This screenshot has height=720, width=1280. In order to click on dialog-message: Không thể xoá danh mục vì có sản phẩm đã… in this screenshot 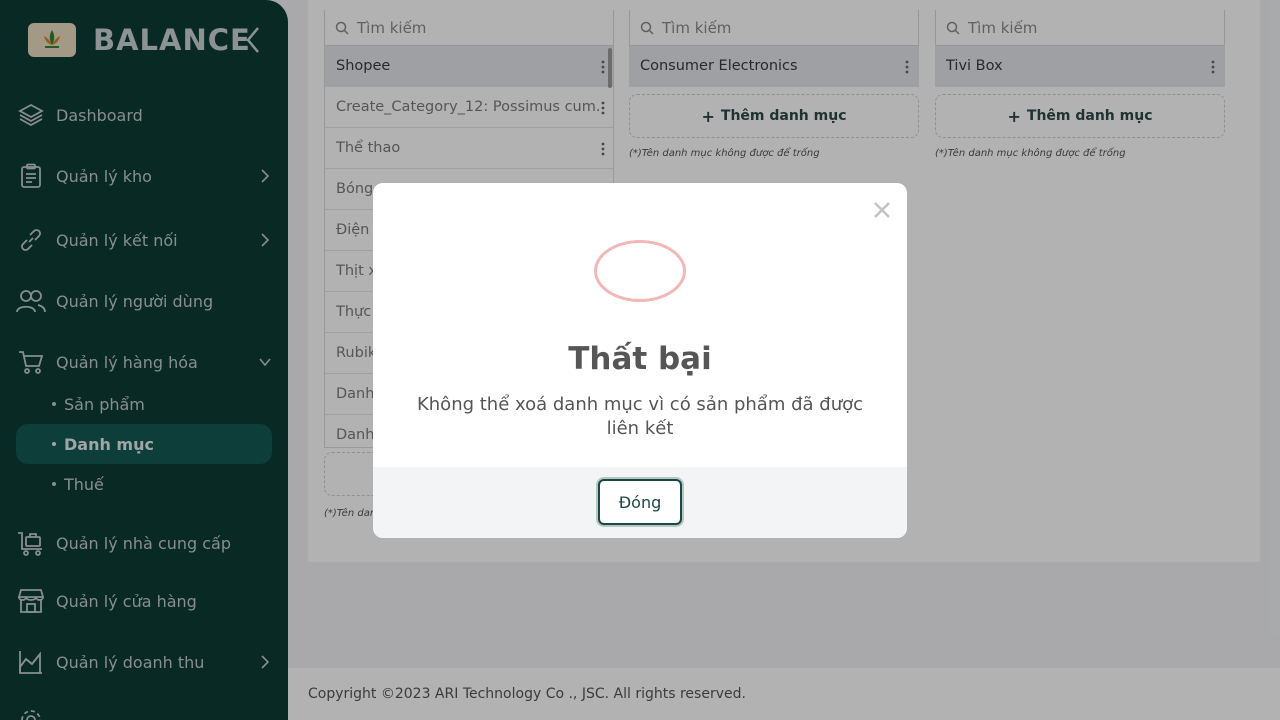, I will do `click(640, 416)`.